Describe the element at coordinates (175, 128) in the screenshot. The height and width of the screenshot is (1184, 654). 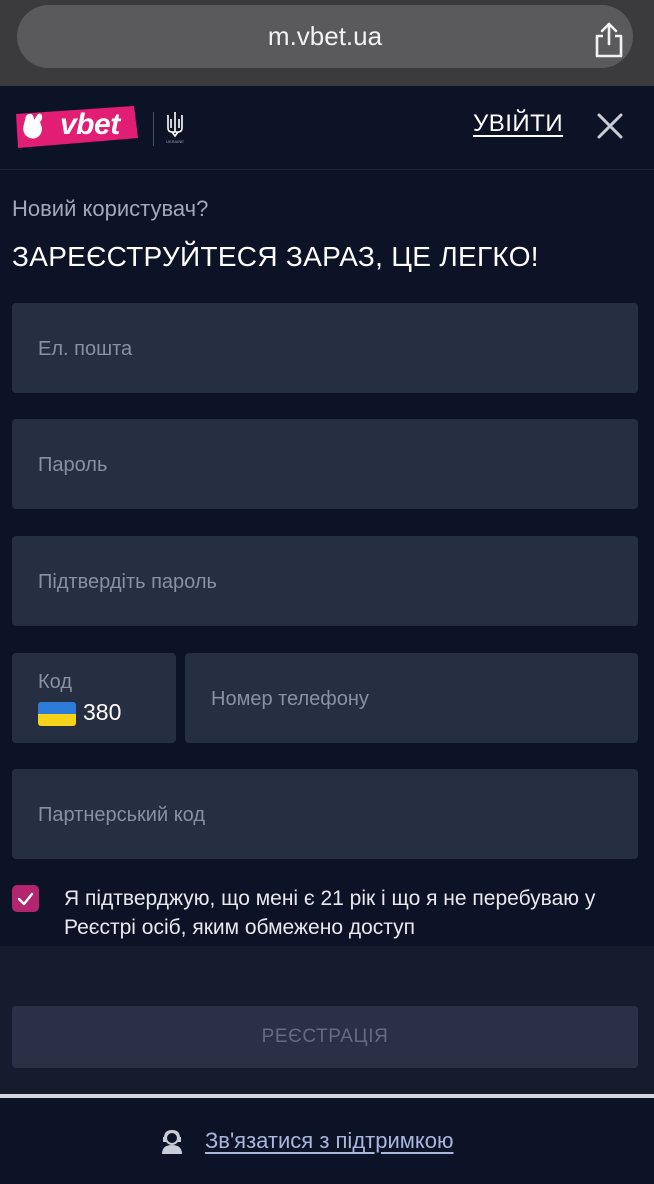
I see `trident-icon: UKRAINE` at that location.